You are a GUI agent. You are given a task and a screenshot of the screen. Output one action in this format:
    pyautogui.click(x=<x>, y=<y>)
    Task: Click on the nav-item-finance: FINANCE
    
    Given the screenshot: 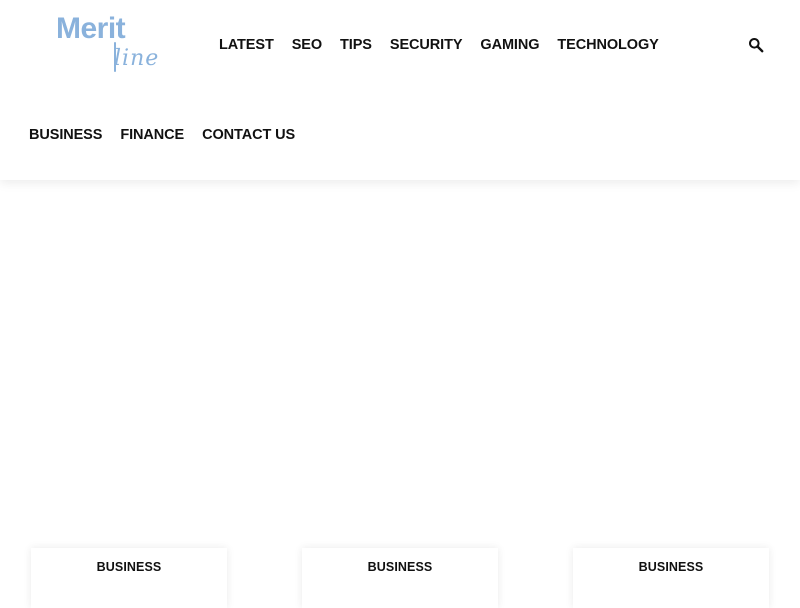 What is the action you would take?
    pyautogui.click(x=152, y=135)
    